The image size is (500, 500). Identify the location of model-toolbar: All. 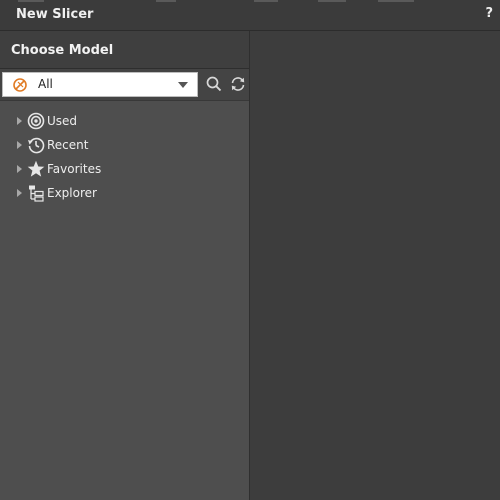
(124, 85).